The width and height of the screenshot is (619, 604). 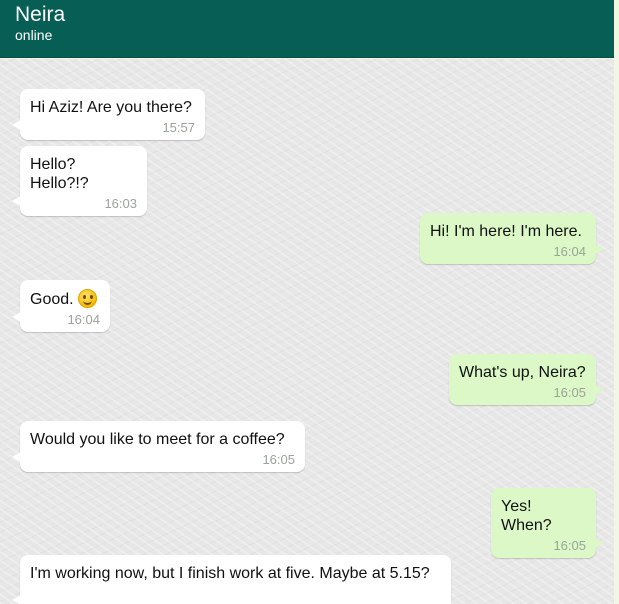 I want to click on message-text: Would you like to meet for a coffee?, so click(x=157, y=439).